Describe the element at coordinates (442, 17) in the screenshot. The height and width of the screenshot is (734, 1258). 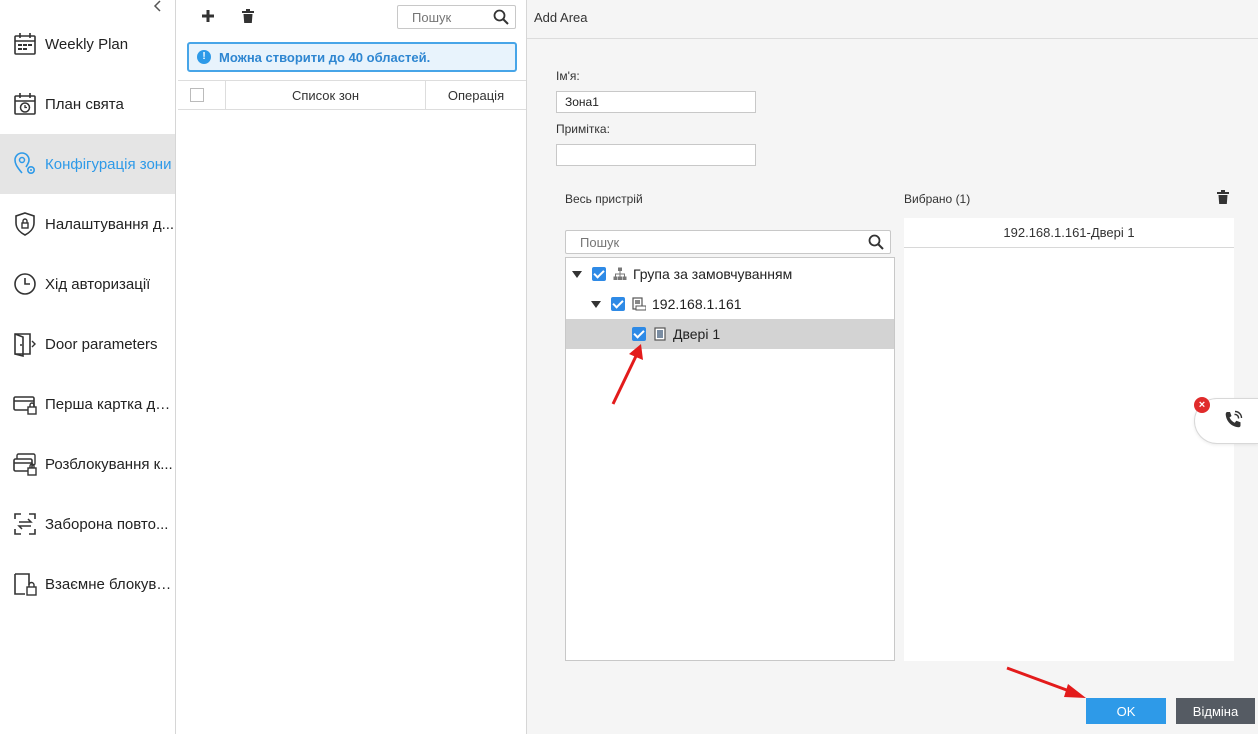
I see `zone-search-input` at that location.